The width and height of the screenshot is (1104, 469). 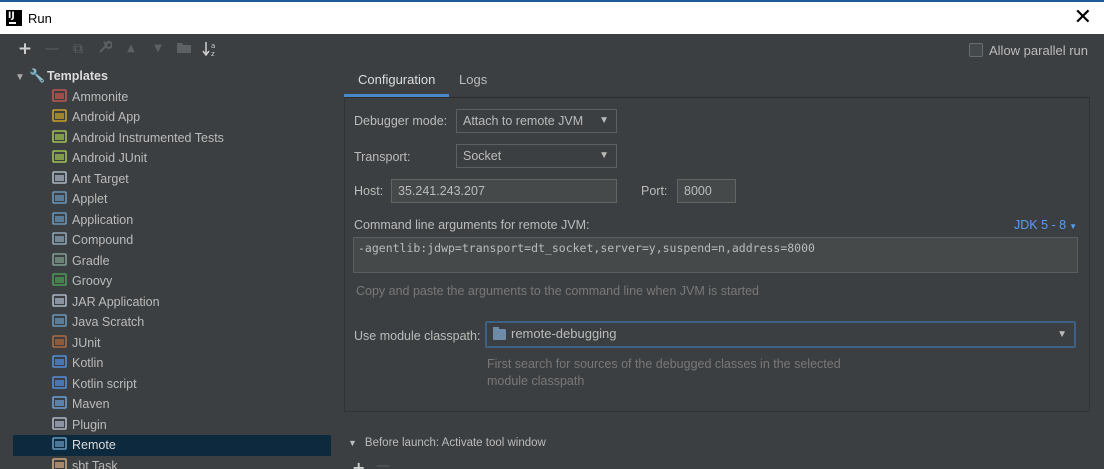 What do you see at coordinates (976, 50) in the screenshot?
I see `checkbox-icon` at bounding box center [976, 50].